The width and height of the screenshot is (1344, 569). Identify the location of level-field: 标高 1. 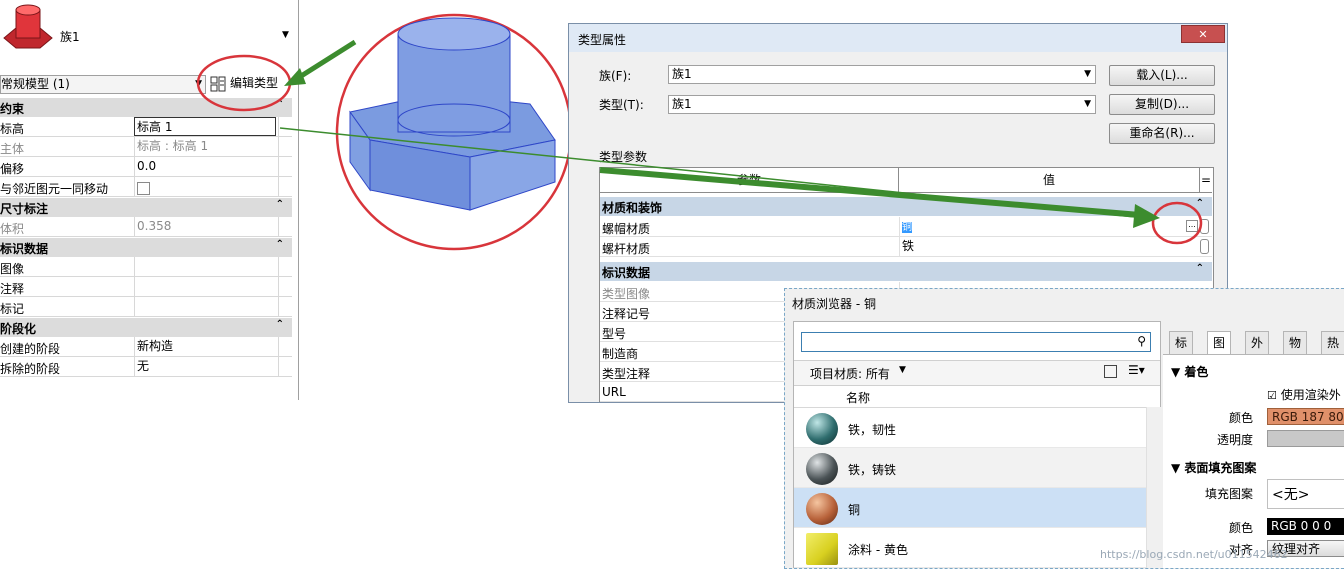
(205, 126).